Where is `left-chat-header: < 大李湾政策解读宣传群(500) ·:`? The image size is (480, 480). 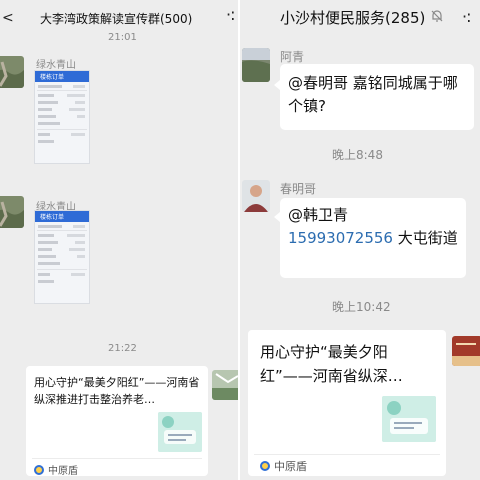
left-chat-header: < 大李湾政策解读宣传群(500) ·: is located at coordinates (119, 17).